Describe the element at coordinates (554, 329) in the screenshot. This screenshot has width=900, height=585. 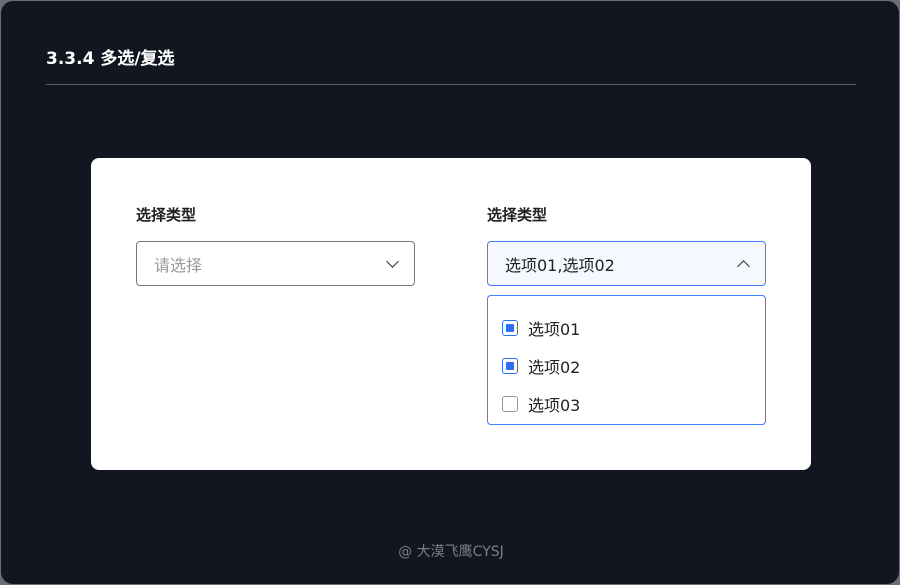
I see `option-label: 选项01` at that location.